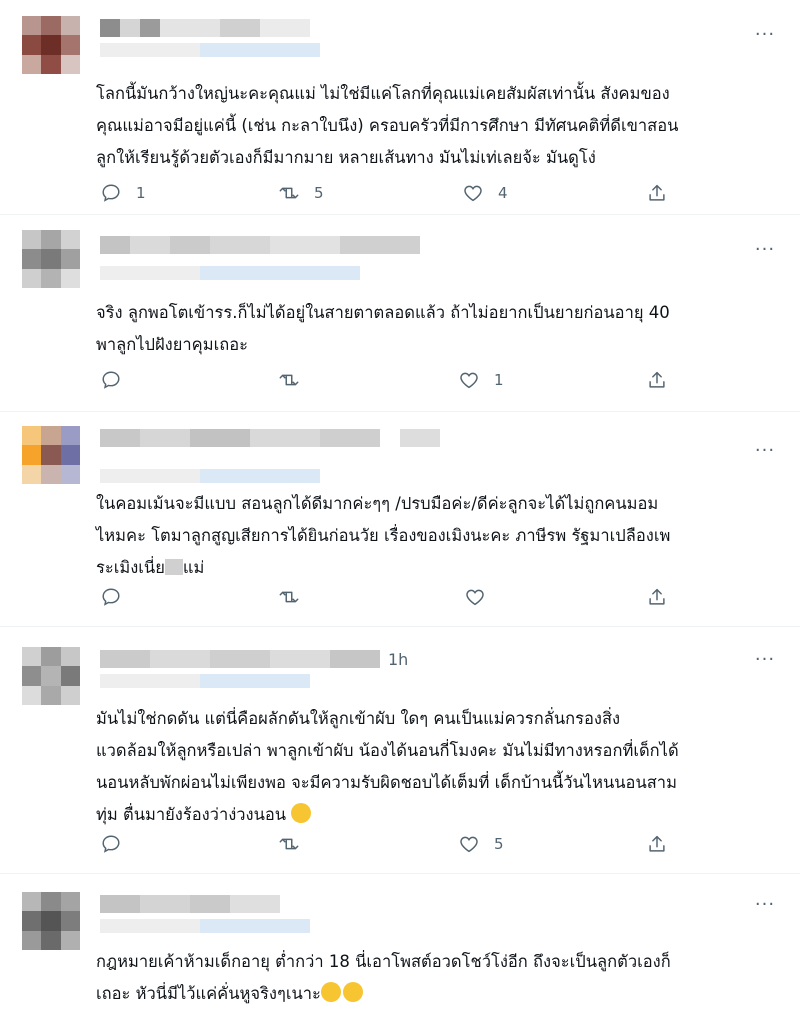 This screenshot has height=1019, width=800. I want to click on like-count: 4, so click(503, 193).